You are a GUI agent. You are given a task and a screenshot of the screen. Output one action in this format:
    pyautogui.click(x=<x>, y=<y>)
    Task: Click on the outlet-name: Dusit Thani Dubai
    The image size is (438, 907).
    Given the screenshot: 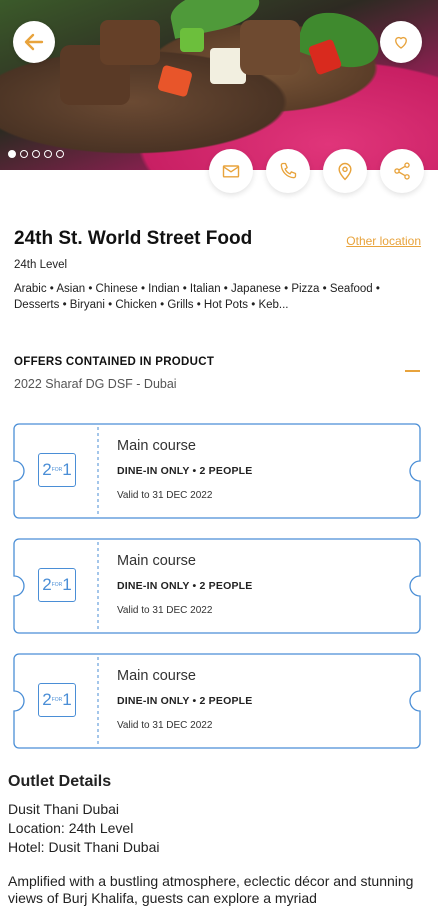 What is the action you would take?
    pyautogui.click(x=64, y=809)
    